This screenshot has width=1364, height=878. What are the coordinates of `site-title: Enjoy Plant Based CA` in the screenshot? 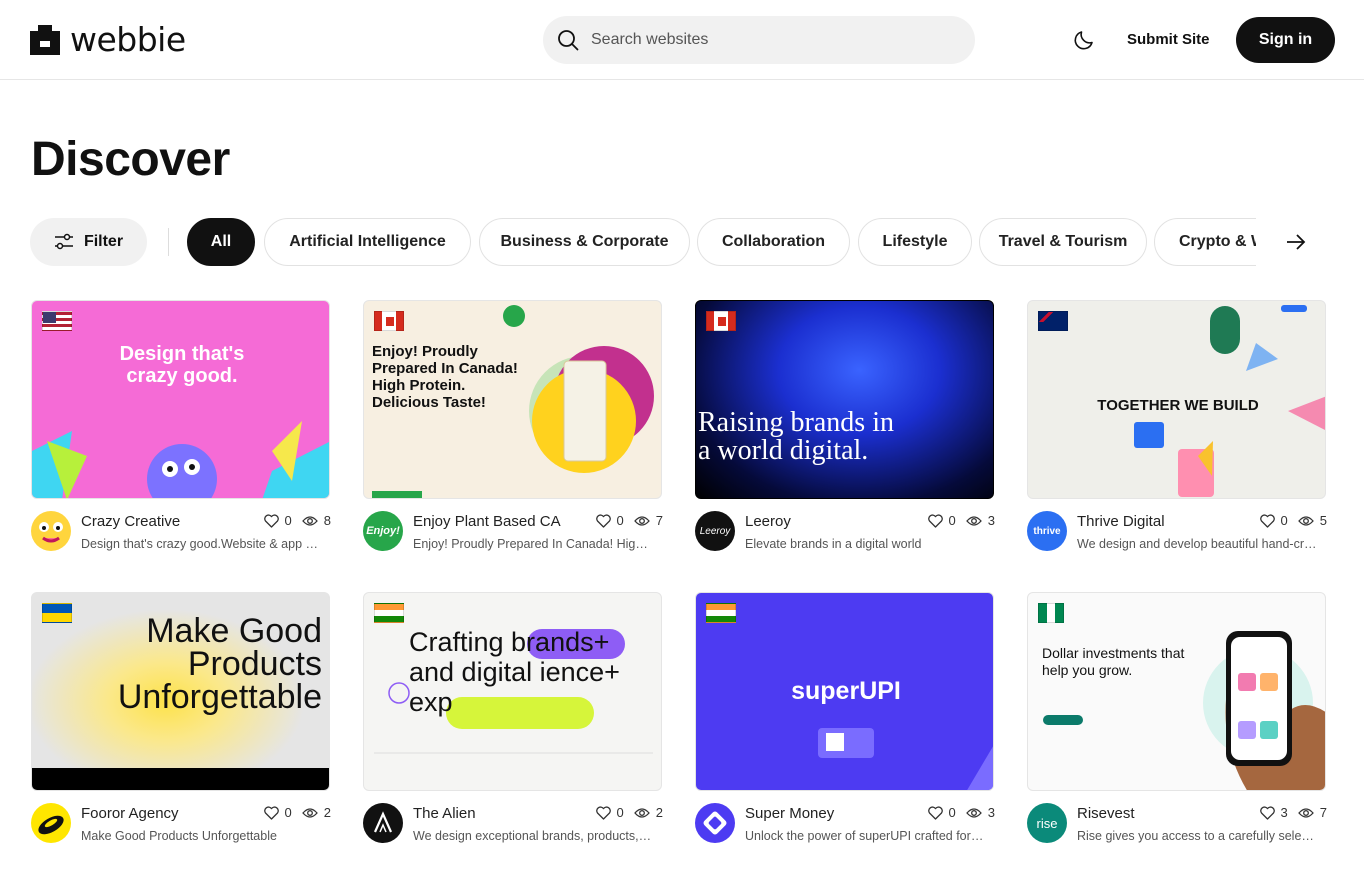 It's located at (487, 521).